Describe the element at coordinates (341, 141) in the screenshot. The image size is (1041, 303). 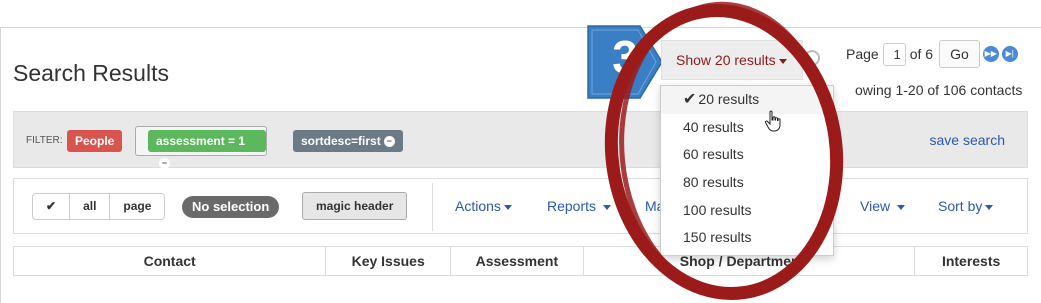
I see `filter-tag-label: sortdesc=first` at that location.